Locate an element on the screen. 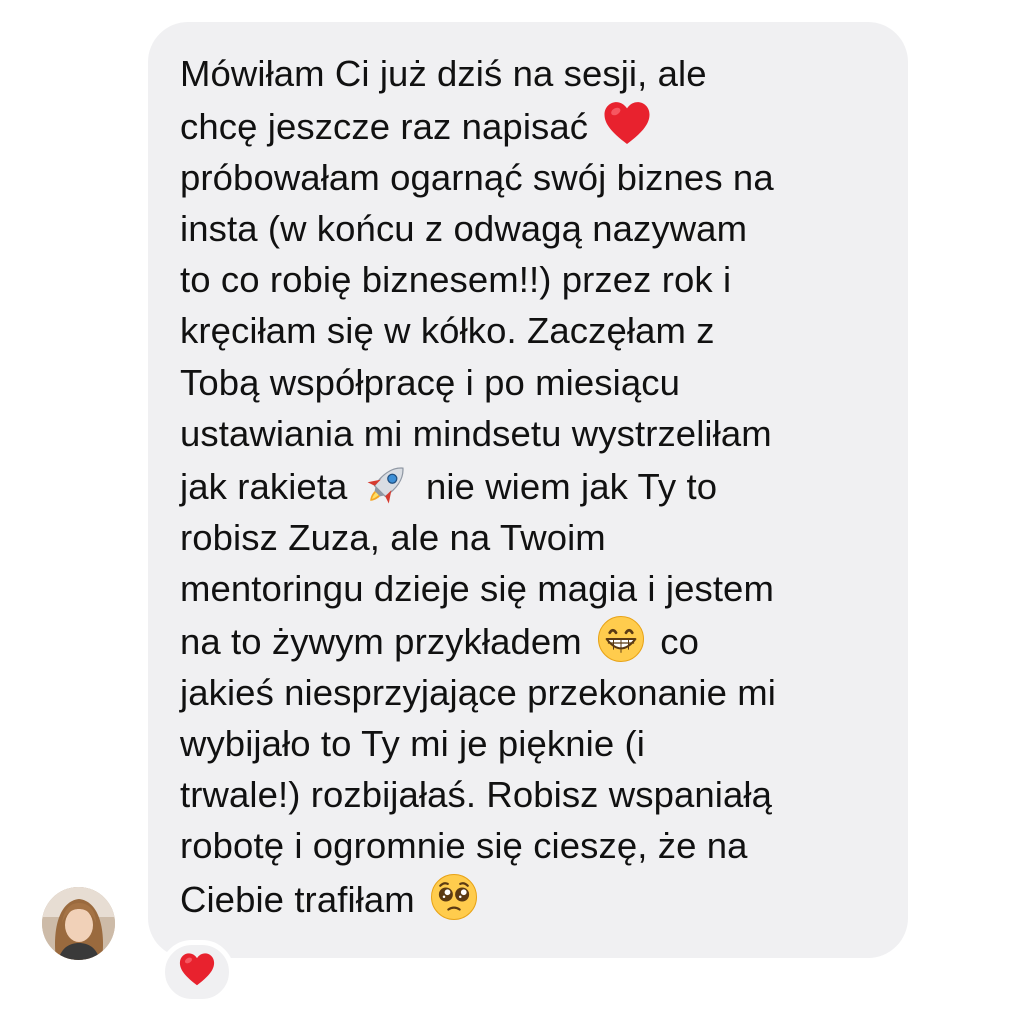  message-line: kręciłam się w kółko. Zaczęłam z is located at coordinates (534, 330).